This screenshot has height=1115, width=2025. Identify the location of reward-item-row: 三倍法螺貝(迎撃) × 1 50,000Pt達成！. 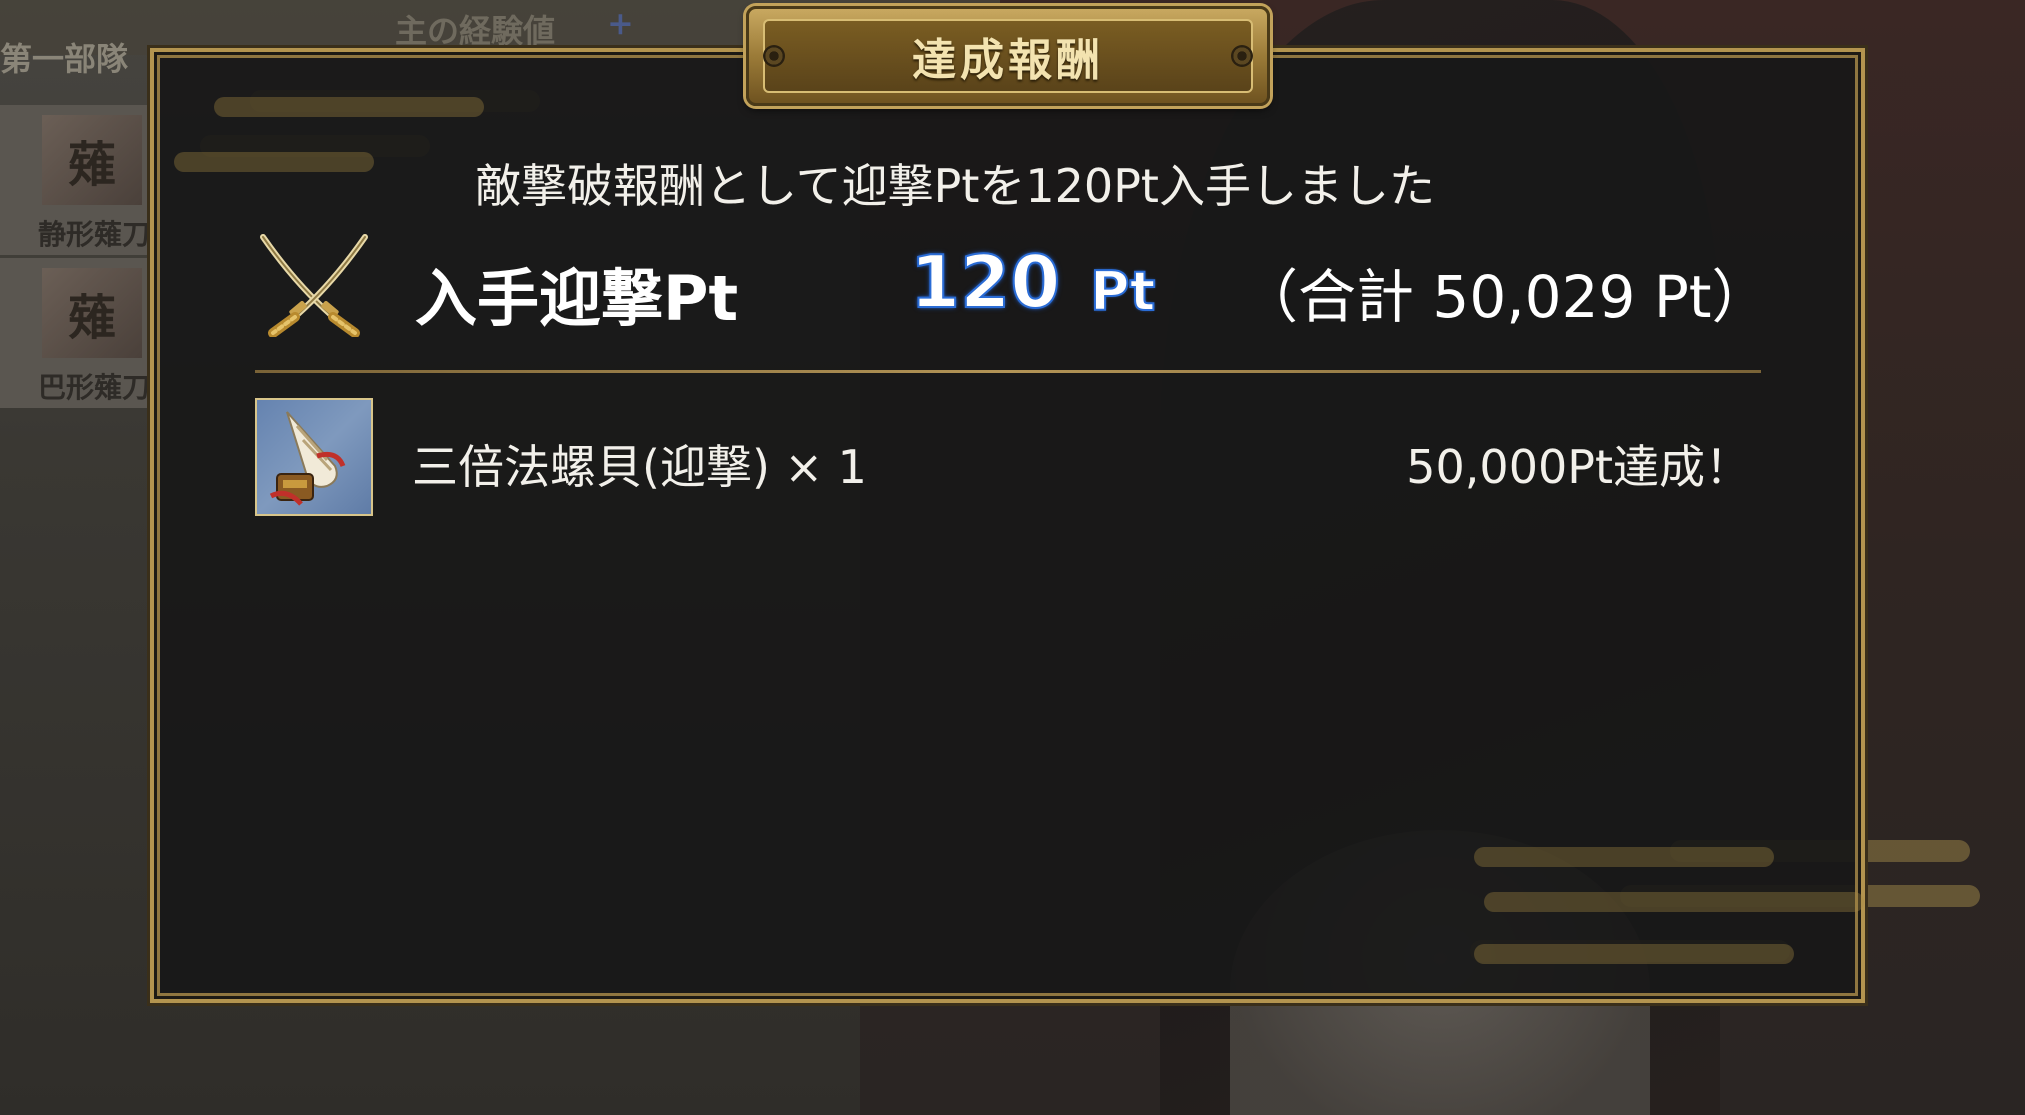
(1010, 458).